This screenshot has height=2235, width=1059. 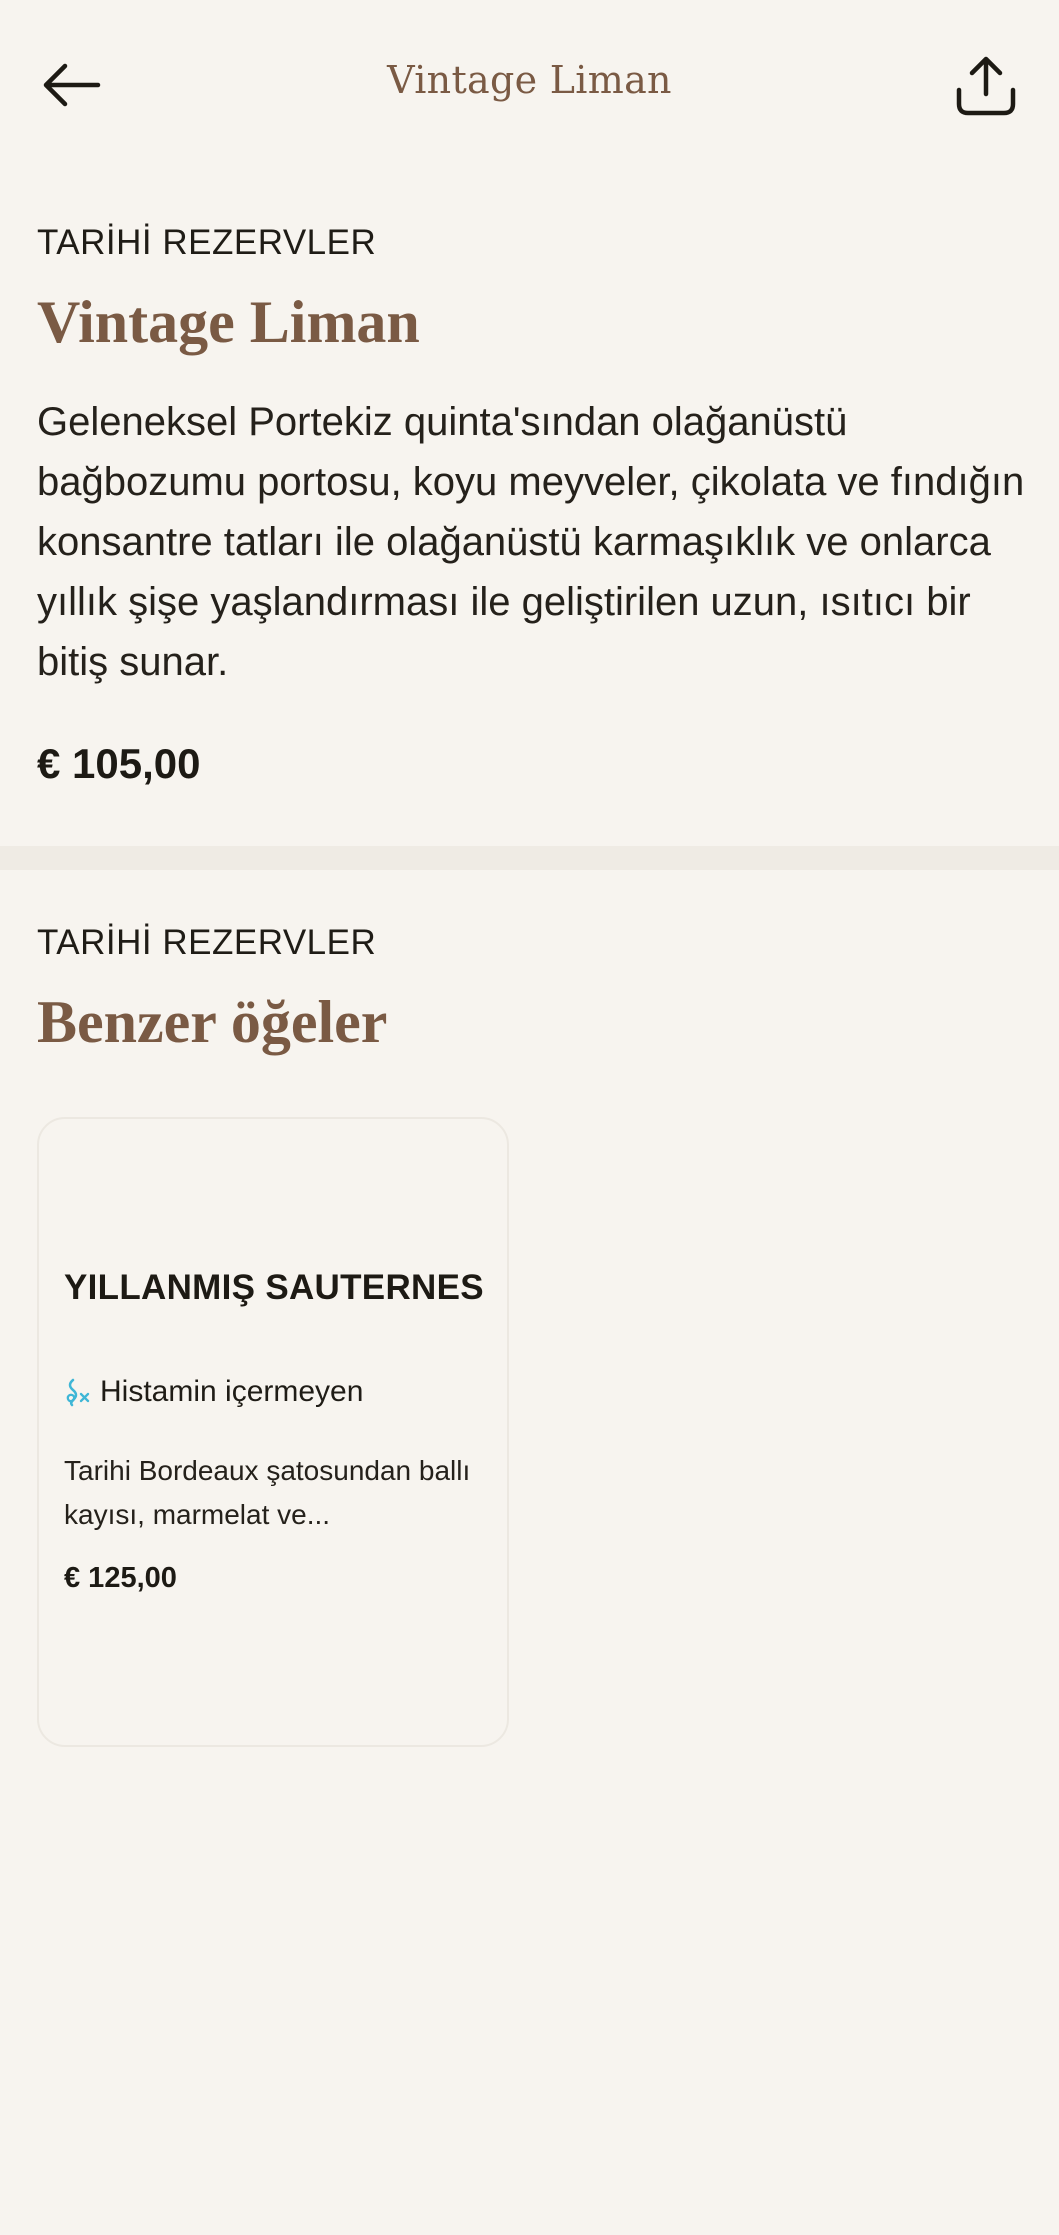 What do you see at coordinates (120, 1578) in the screenshot?
I see `similar-item-price: € 125,00` at bounding box center [120, 1578].